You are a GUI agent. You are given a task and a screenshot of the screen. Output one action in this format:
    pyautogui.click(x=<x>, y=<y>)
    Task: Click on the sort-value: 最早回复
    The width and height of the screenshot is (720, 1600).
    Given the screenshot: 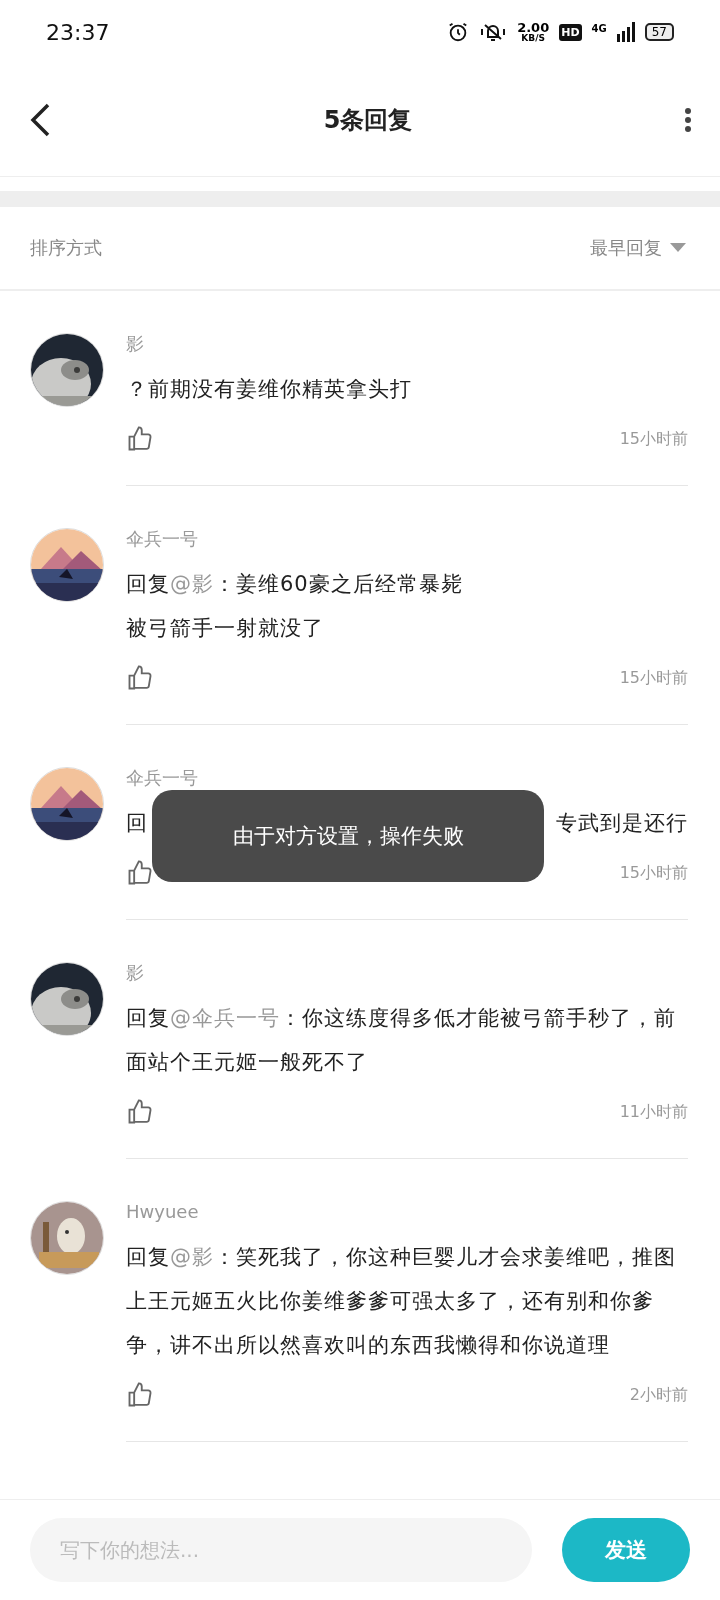 What is the action you would take?
    pyautogui.click(x=626, y=248)
    